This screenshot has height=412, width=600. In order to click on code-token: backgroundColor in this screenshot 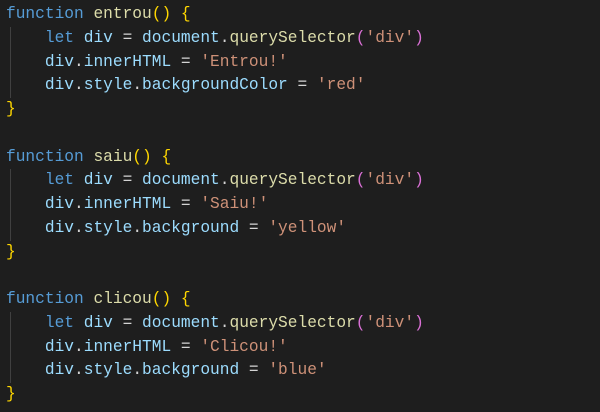, I will do `click(215, 85)`.